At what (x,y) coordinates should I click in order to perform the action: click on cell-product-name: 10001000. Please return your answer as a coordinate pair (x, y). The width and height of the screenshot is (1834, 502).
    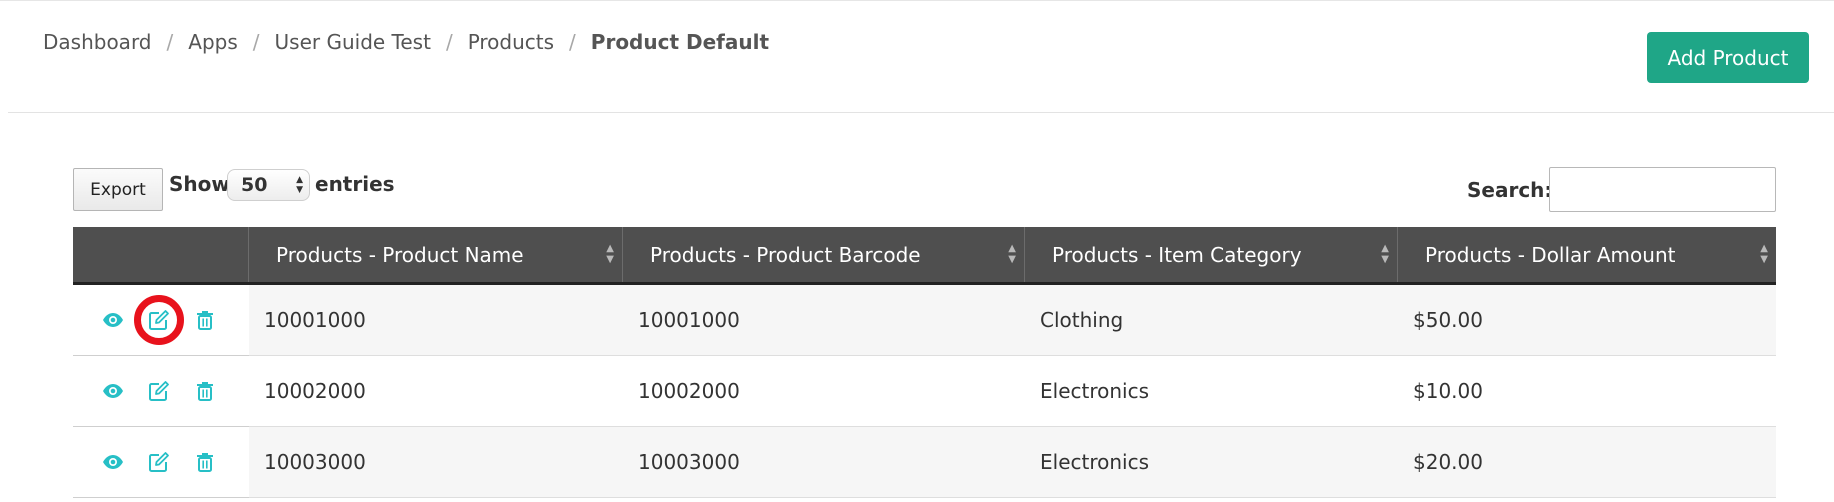
    Looking at the image, I should click on (436, 320).